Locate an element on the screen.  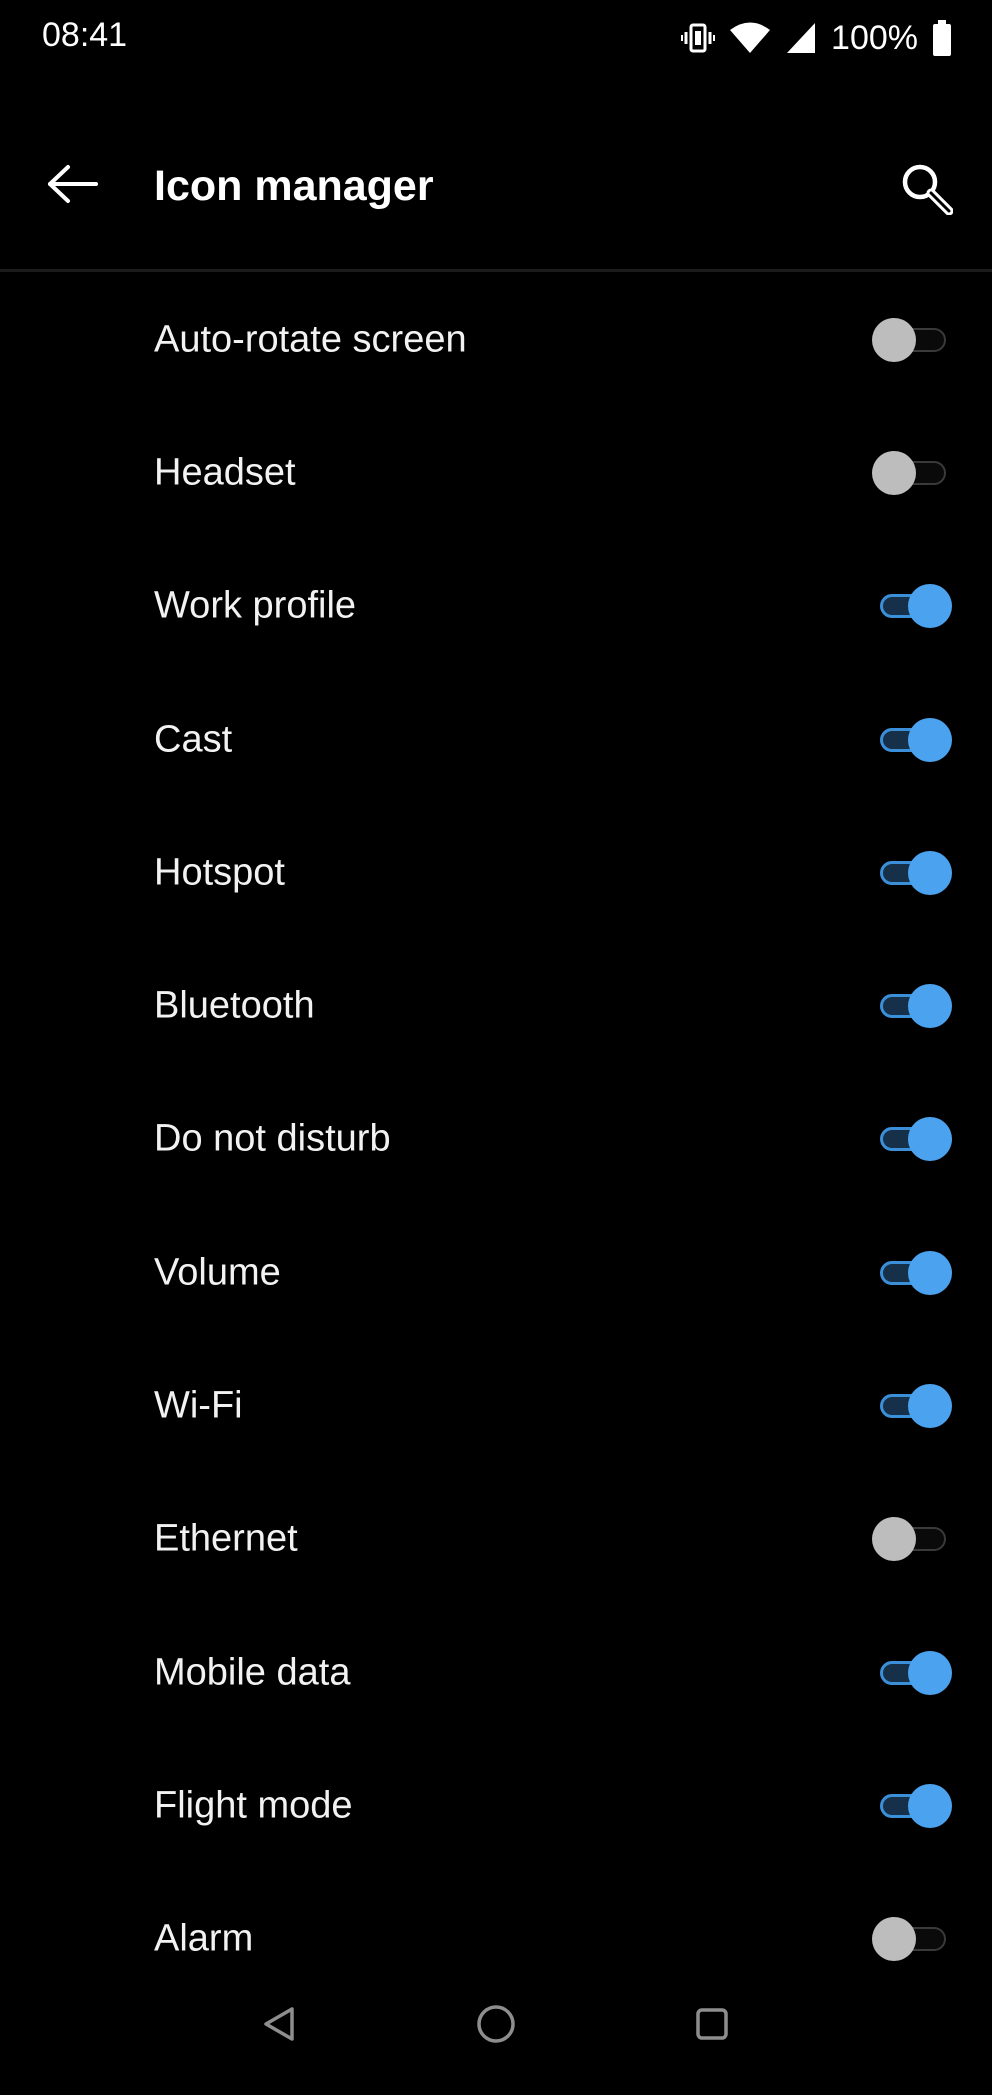
list-item-label: Wi-Fi is located at coordinates (198, 1405).